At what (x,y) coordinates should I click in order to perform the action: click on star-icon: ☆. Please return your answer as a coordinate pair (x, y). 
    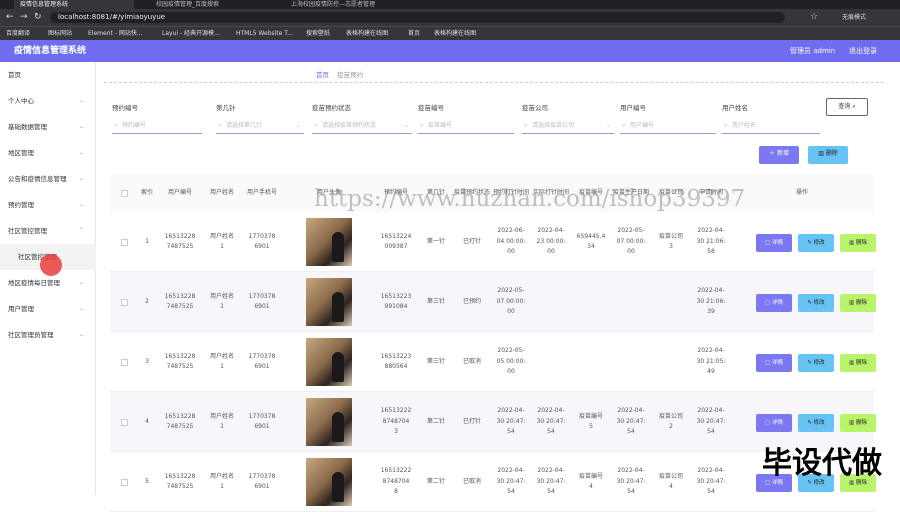
    Looking at the image, I should click on (814, 17).